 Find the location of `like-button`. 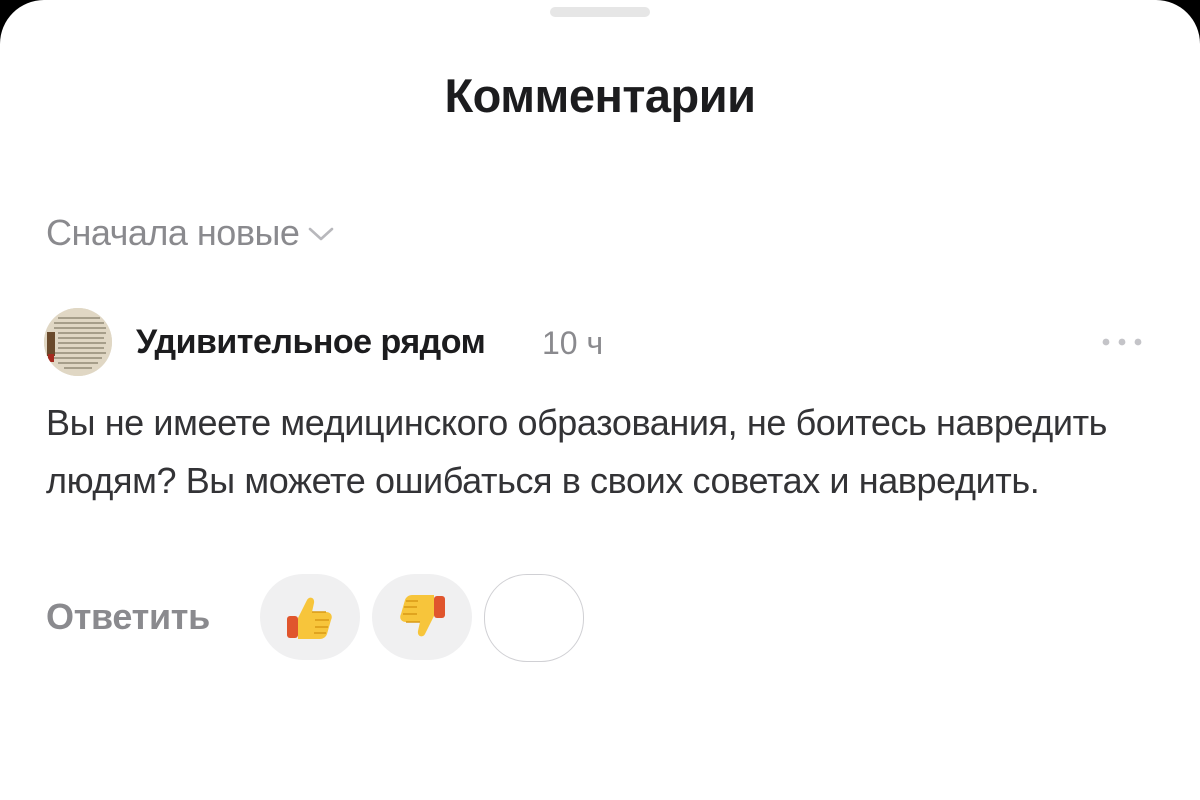

like-button is located at coordinates (310, 617).